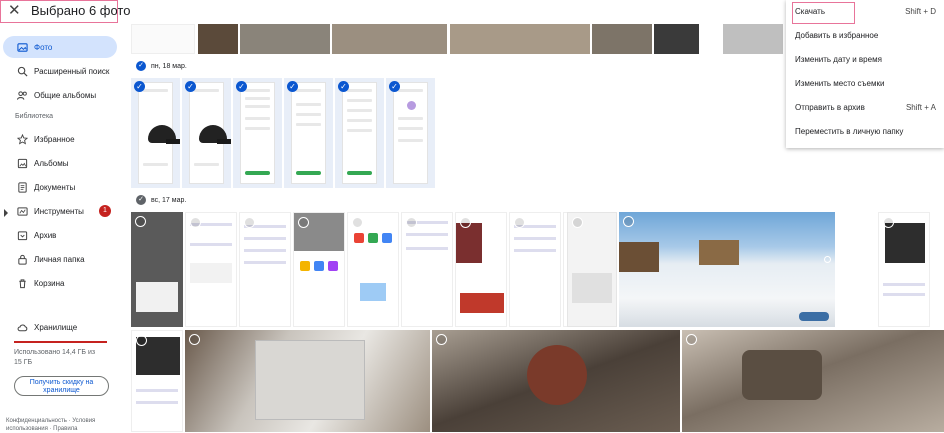 The image size is (944, 433). I want to click on notification-badge: 1, so click(105, 211).